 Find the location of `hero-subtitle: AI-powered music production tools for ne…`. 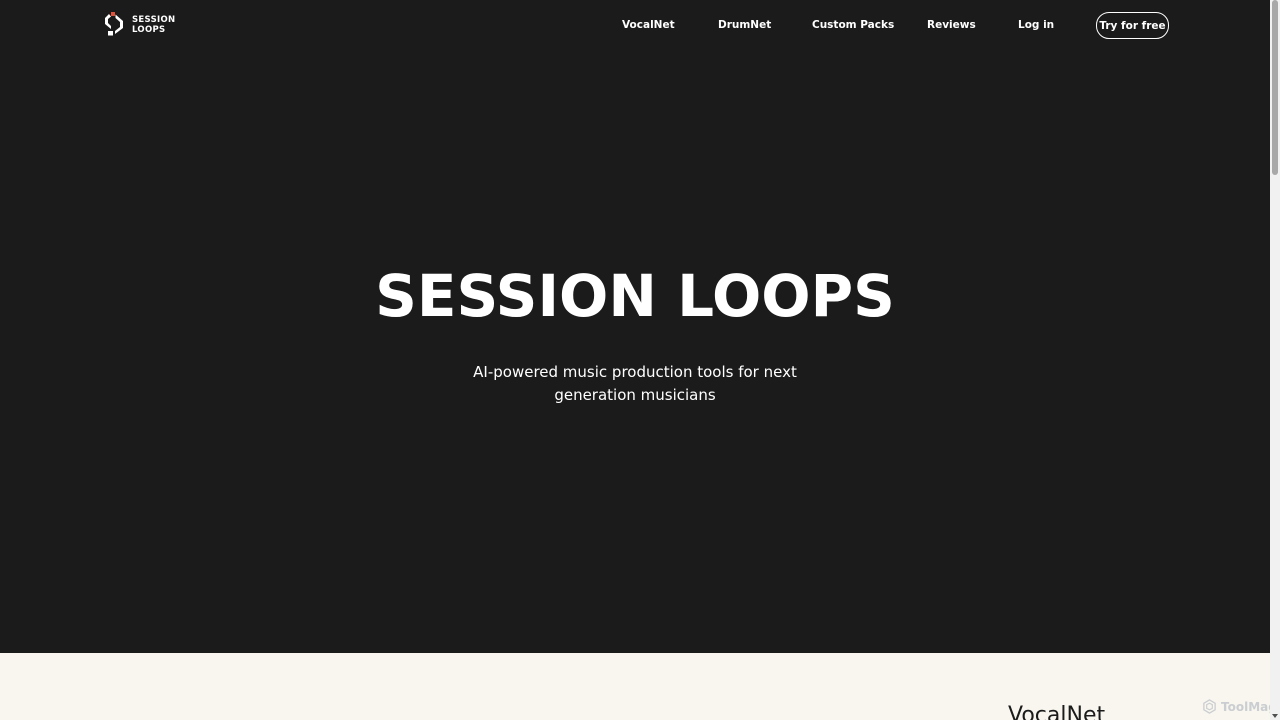

hero-subtitle: AI-powered music production tools for ne… is located at coordinates (635, 383).